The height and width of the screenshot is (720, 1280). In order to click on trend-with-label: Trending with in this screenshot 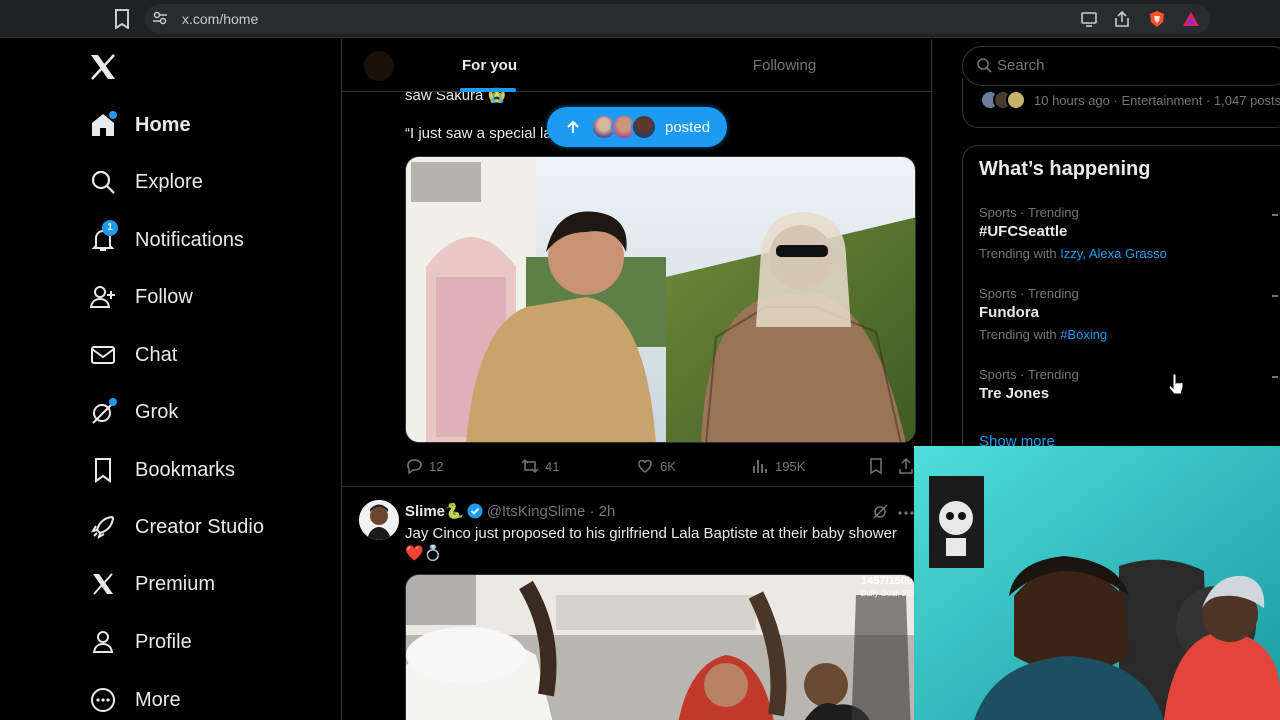, I will do `click(1018, 253)`.